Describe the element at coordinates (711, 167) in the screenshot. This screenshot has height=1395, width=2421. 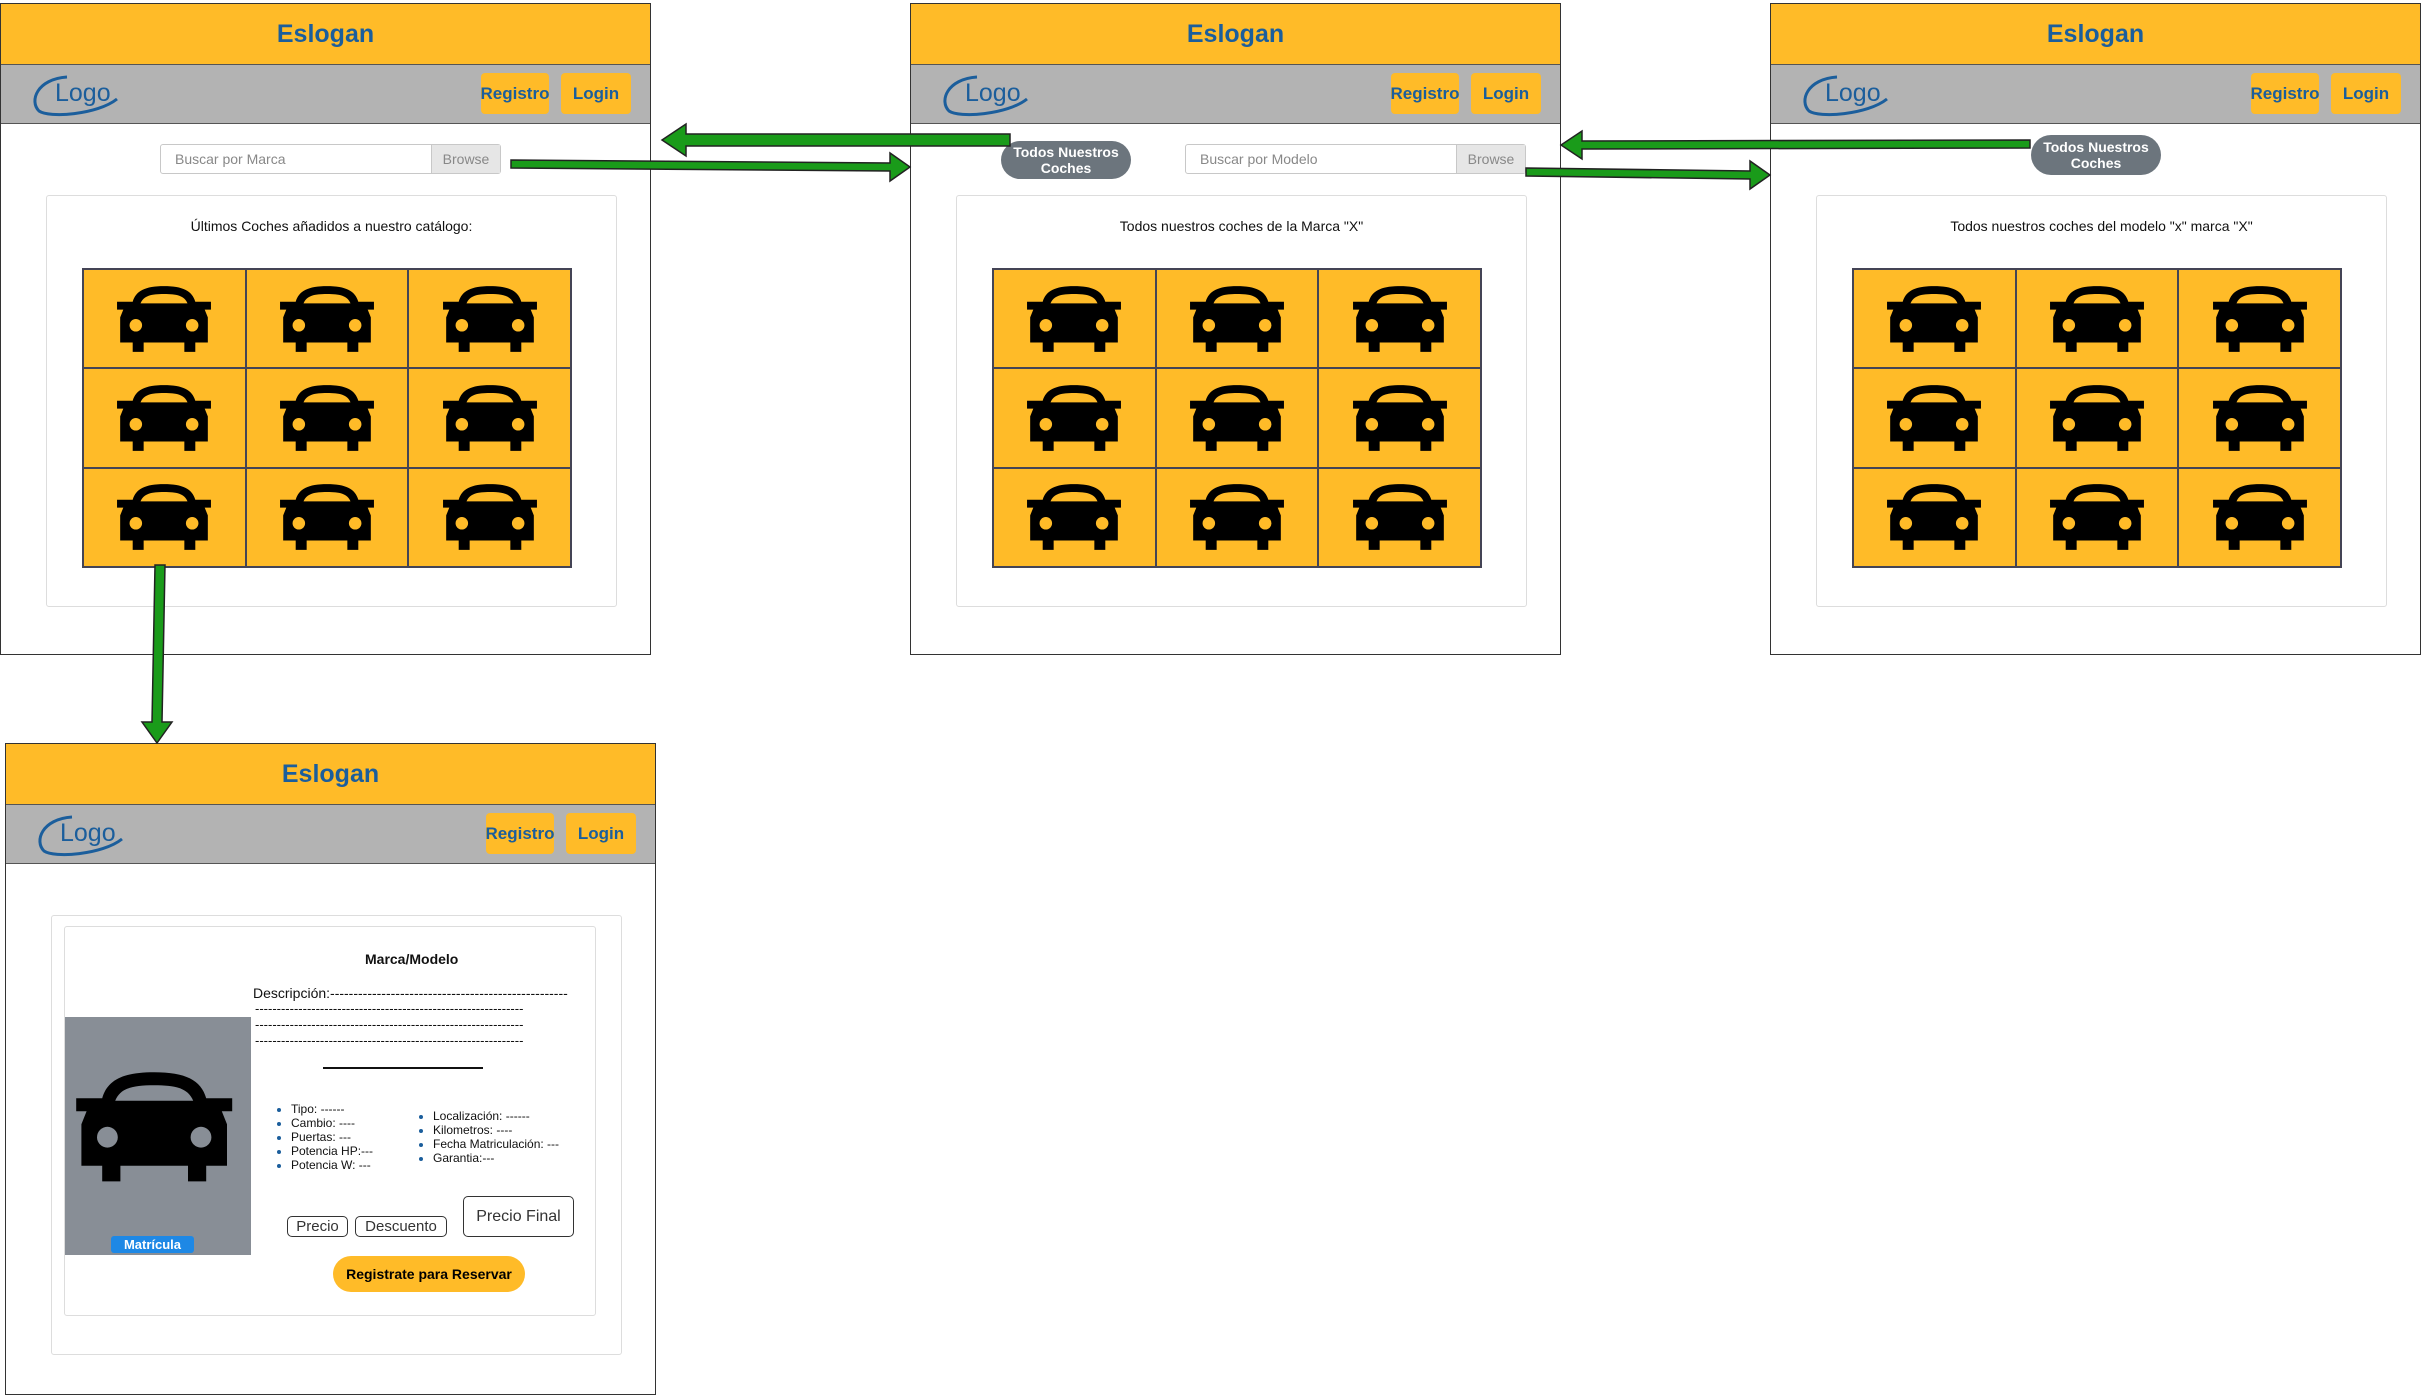
I see `arrow-home-to-brand` at that location.